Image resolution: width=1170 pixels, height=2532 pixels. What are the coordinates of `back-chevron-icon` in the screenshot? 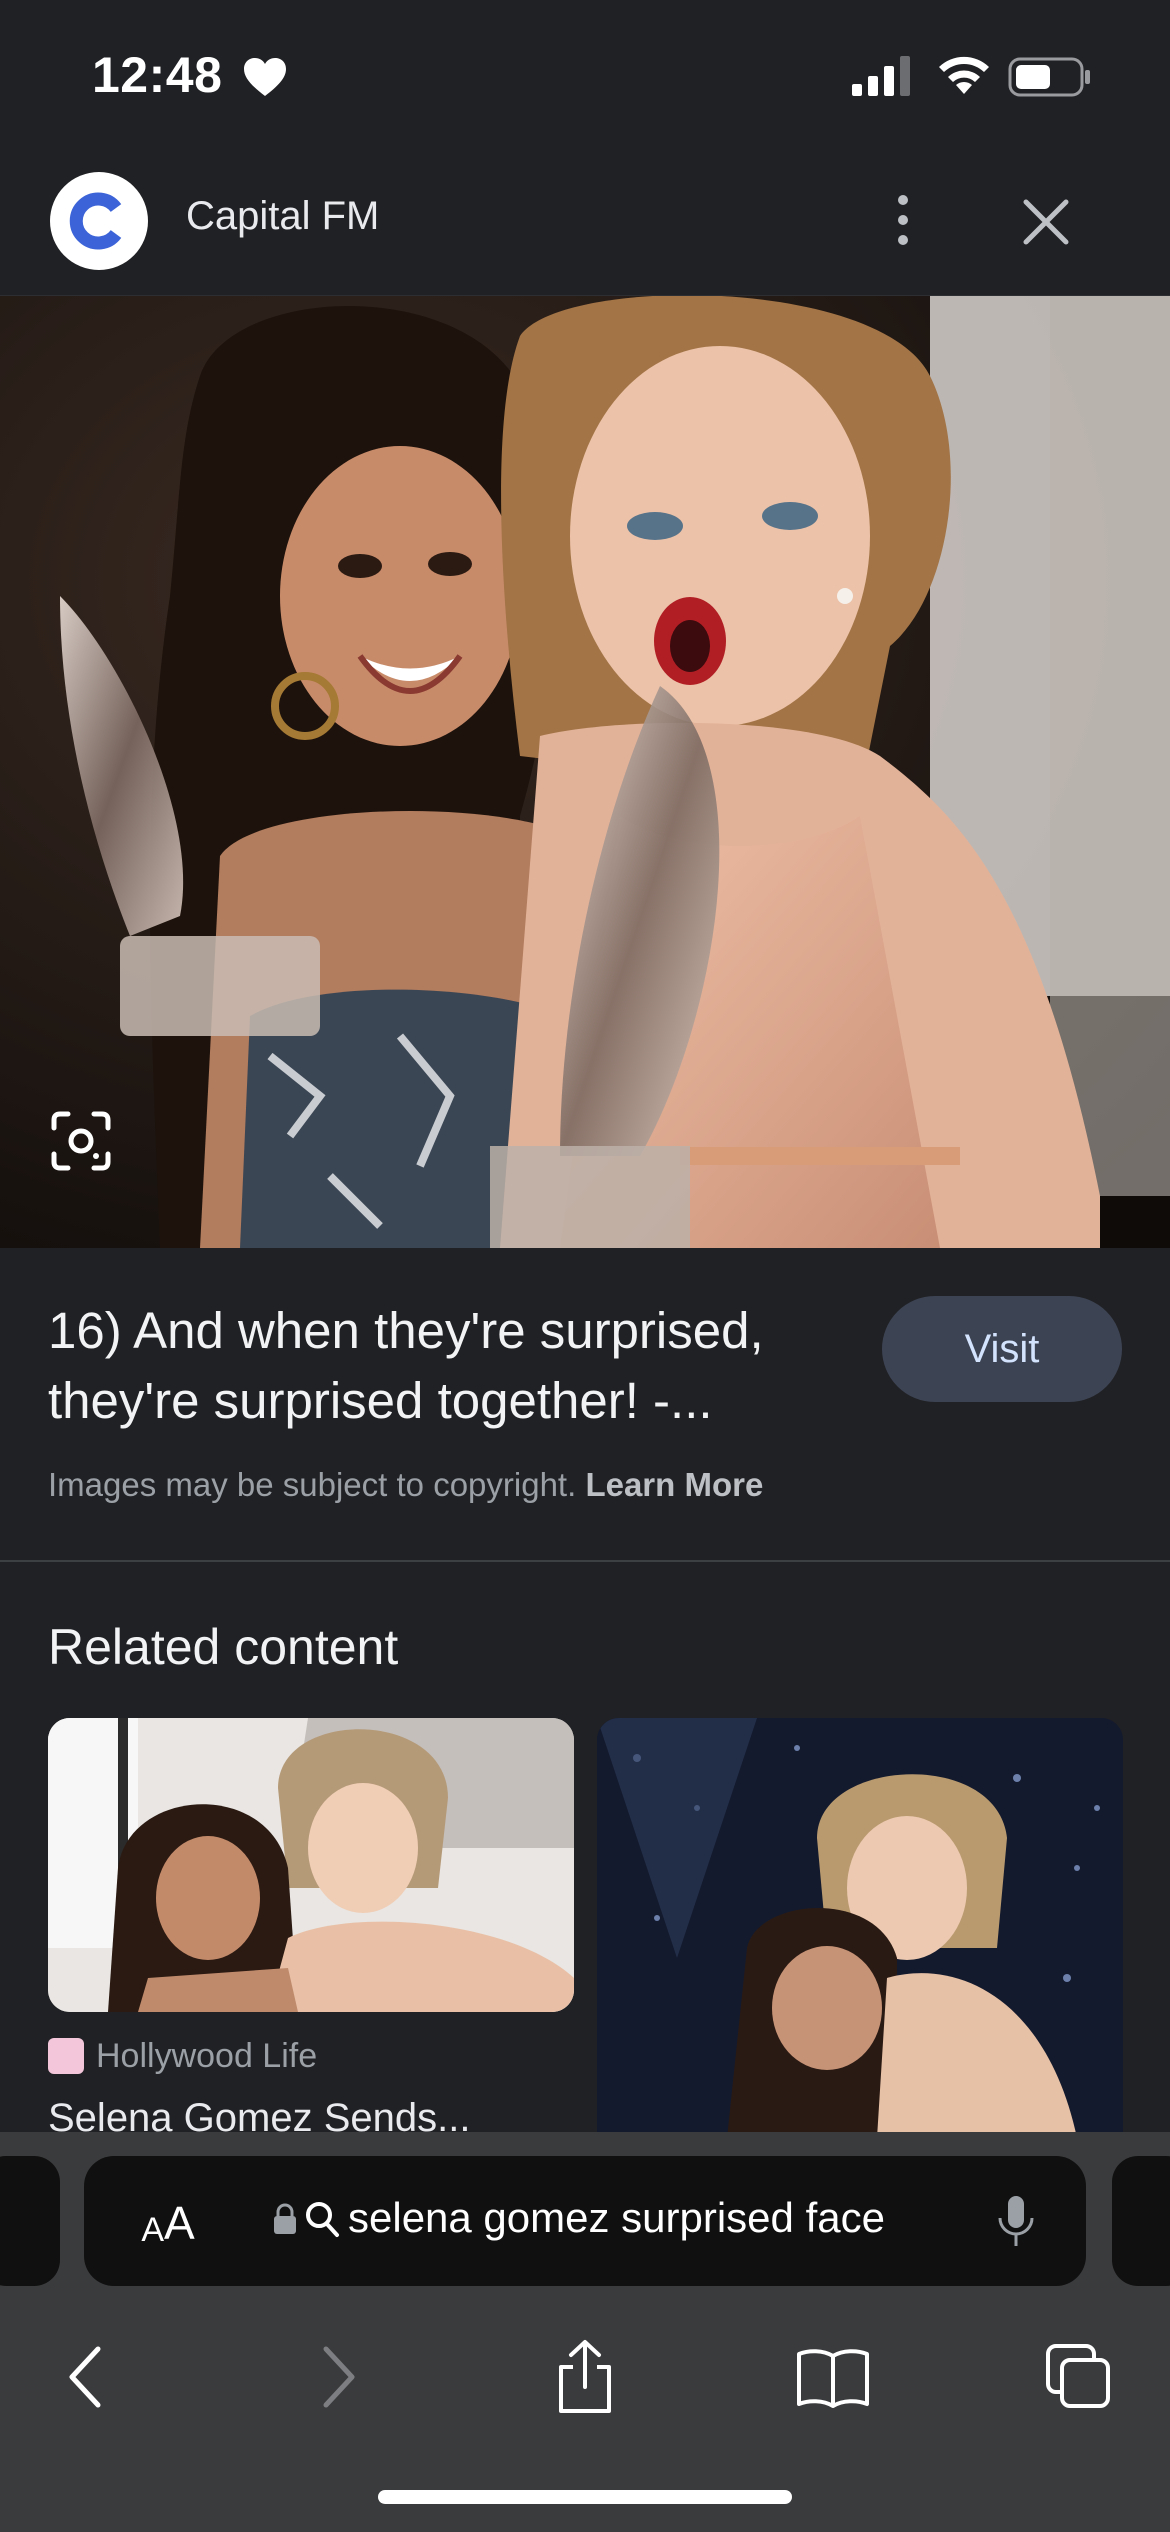 It's located at (85, 2377).